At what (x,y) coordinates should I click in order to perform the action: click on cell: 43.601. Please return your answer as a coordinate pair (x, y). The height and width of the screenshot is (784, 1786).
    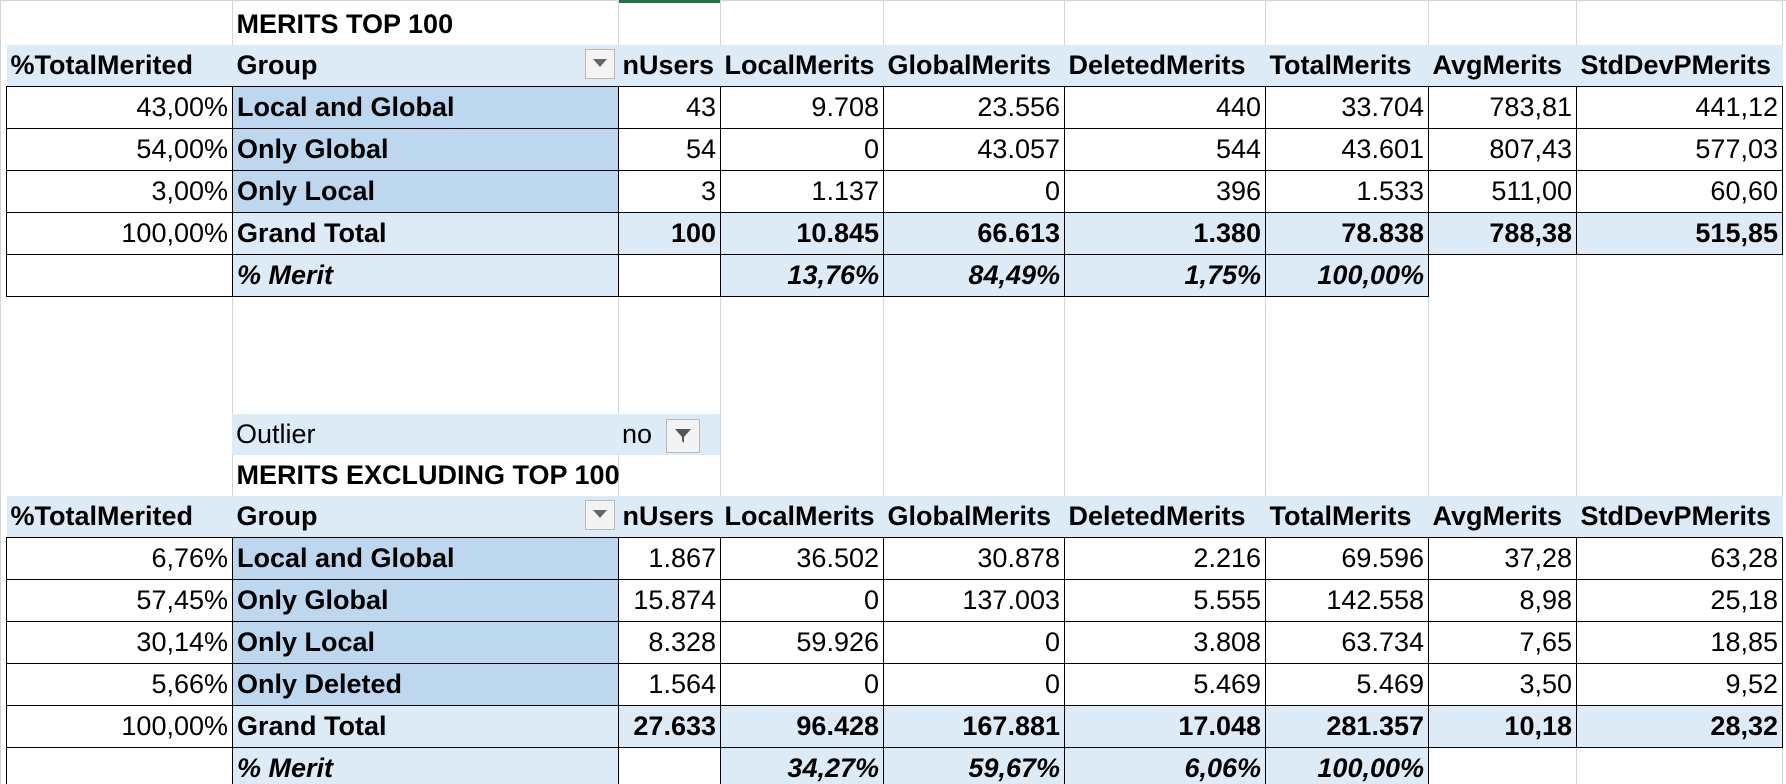
    Looking at the image, I should click on (1347, 149).